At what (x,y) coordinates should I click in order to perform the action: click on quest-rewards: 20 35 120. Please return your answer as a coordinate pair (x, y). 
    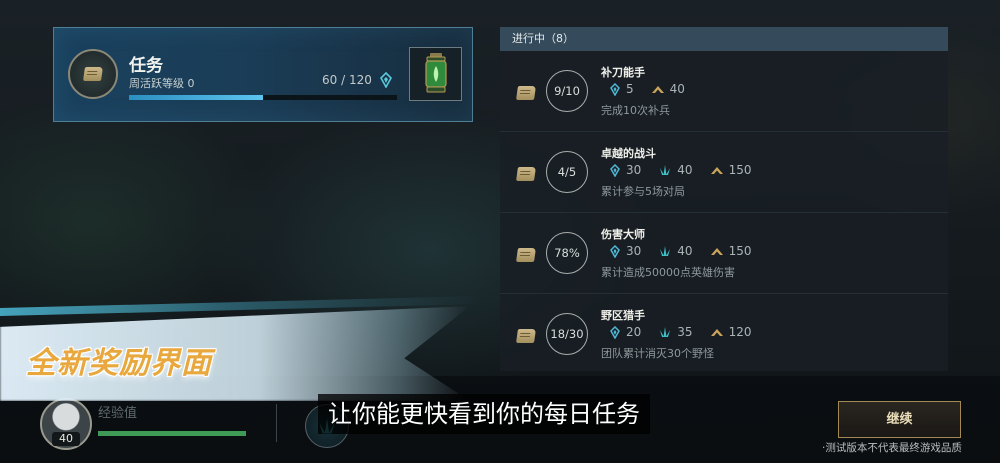
    Looking at the image, I should click on (680, 332).